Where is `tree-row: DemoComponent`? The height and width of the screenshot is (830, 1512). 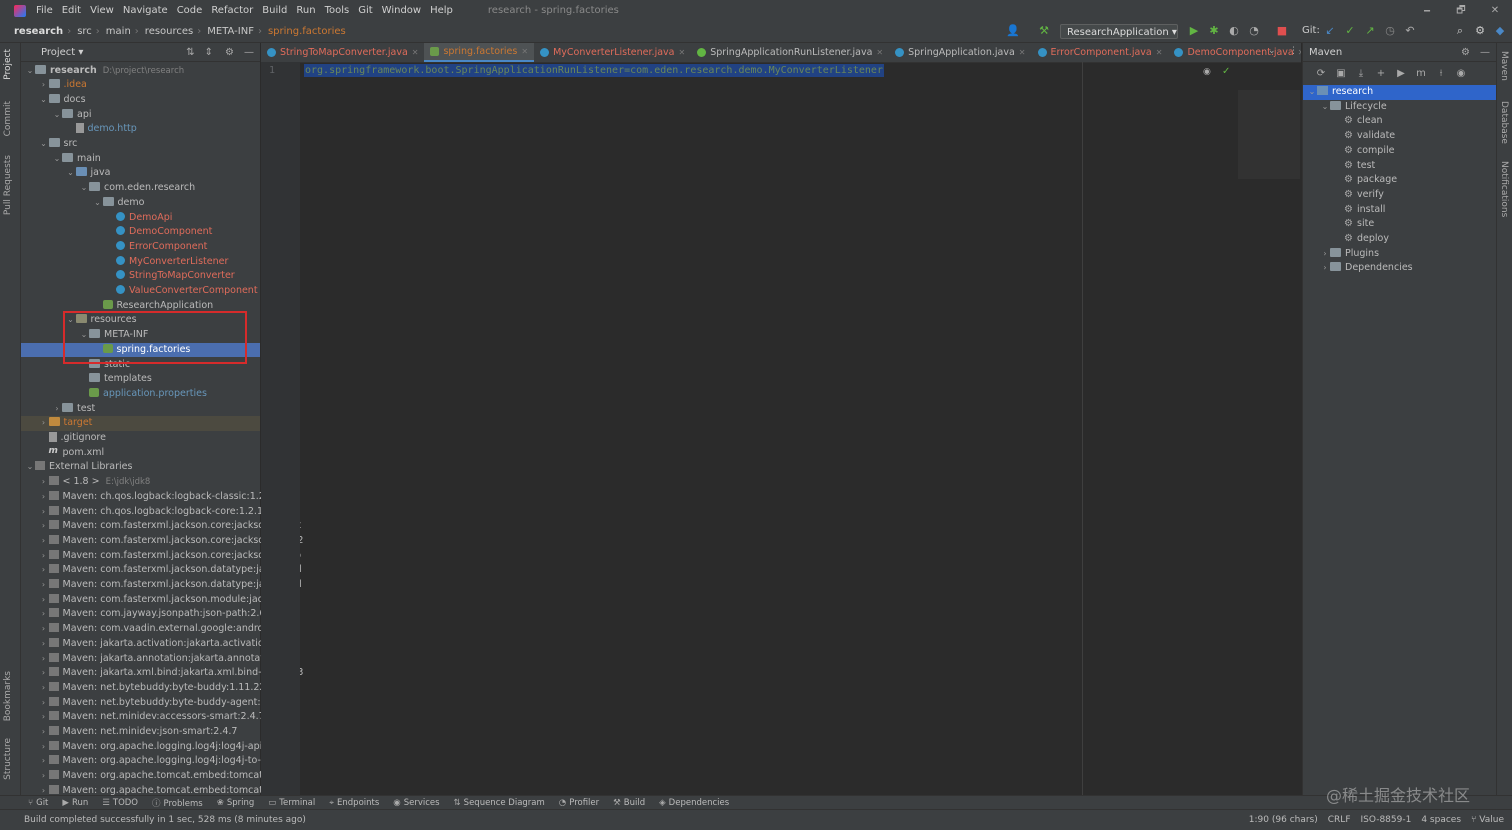
tree-row: DemoComponent is located at coordinates (140, 232).